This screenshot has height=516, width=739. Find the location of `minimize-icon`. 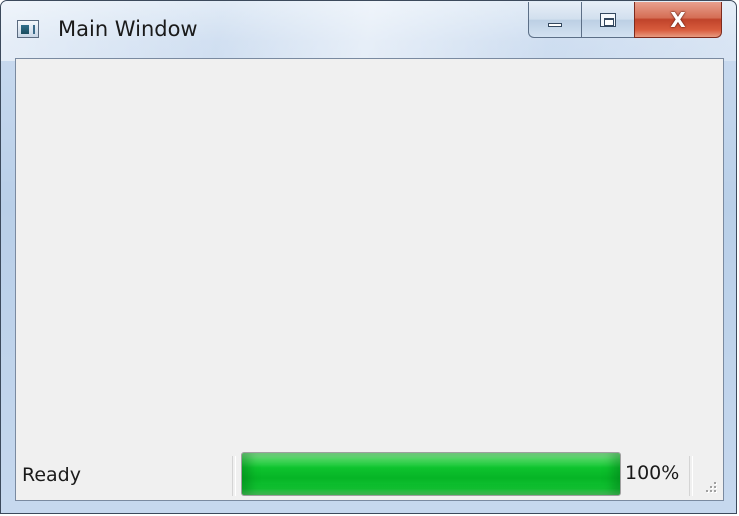

minimize-icon is located at coordinates (555, 24).